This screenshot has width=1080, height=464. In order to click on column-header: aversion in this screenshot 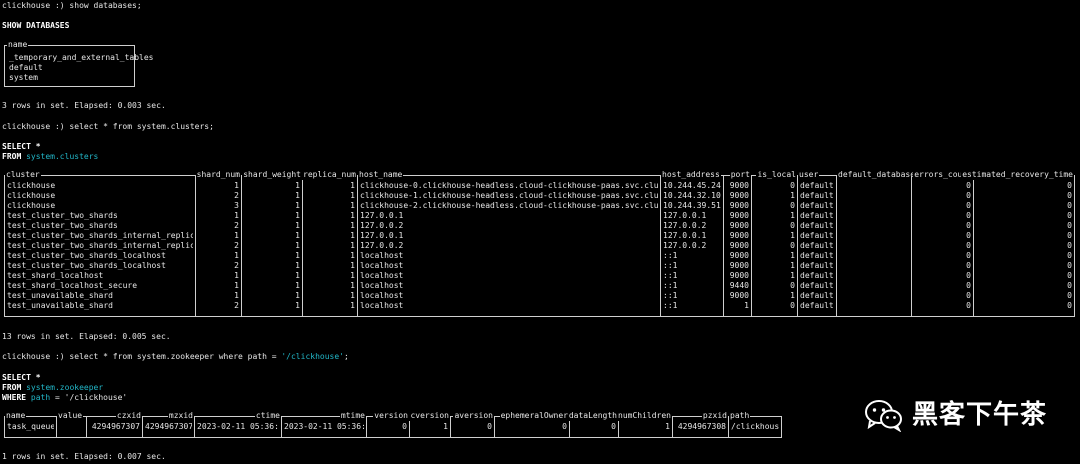, I will do `click(473, 416)`.